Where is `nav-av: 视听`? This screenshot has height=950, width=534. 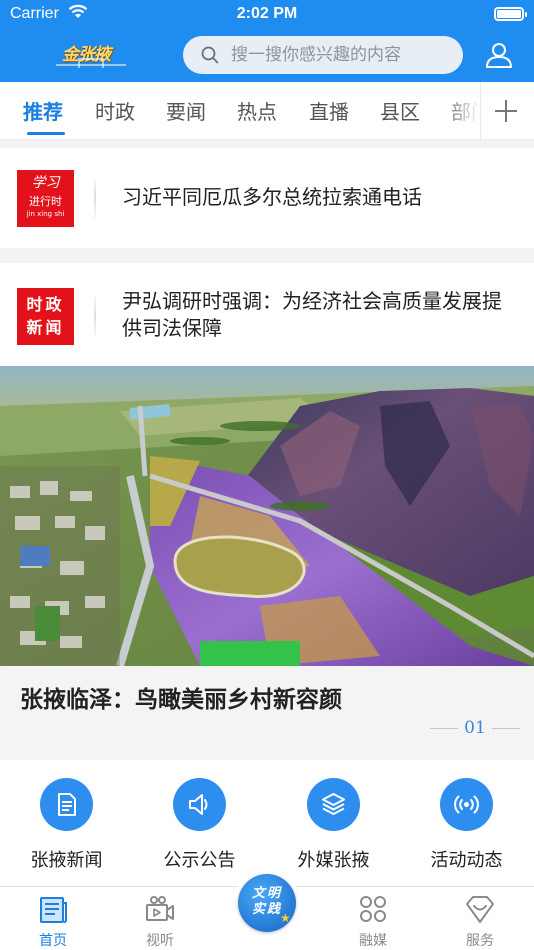 nav-av: 视听 is located at coordinates (160, 918).